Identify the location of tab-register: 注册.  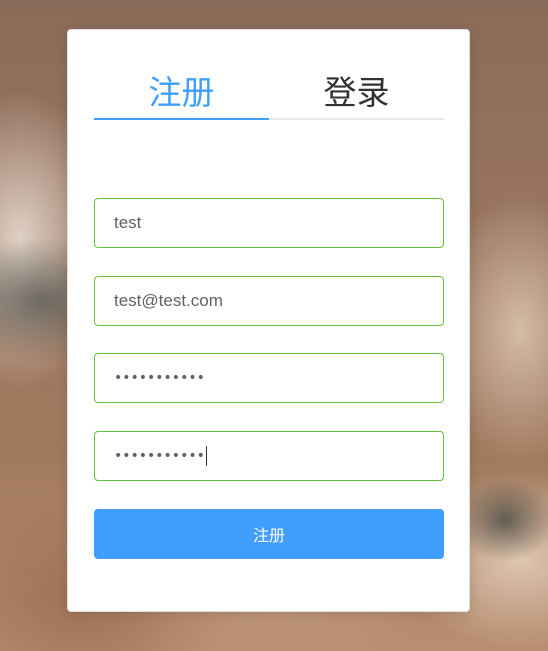
(181, 94).